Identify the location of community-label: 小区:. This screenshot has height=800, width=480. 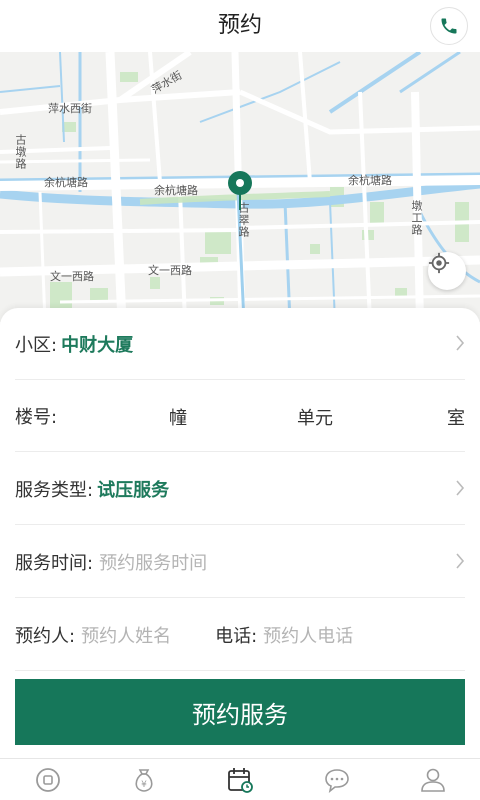
(36, 345).